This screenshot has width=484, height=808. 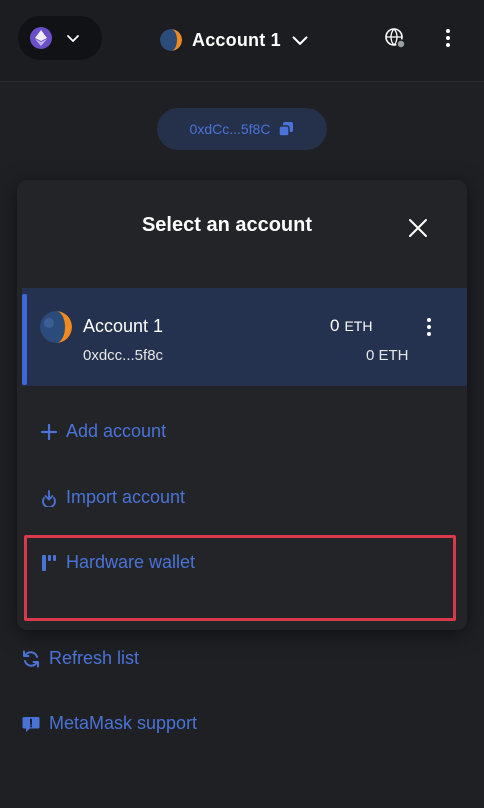 I want to click on close-button, so click(x=418, y=228).